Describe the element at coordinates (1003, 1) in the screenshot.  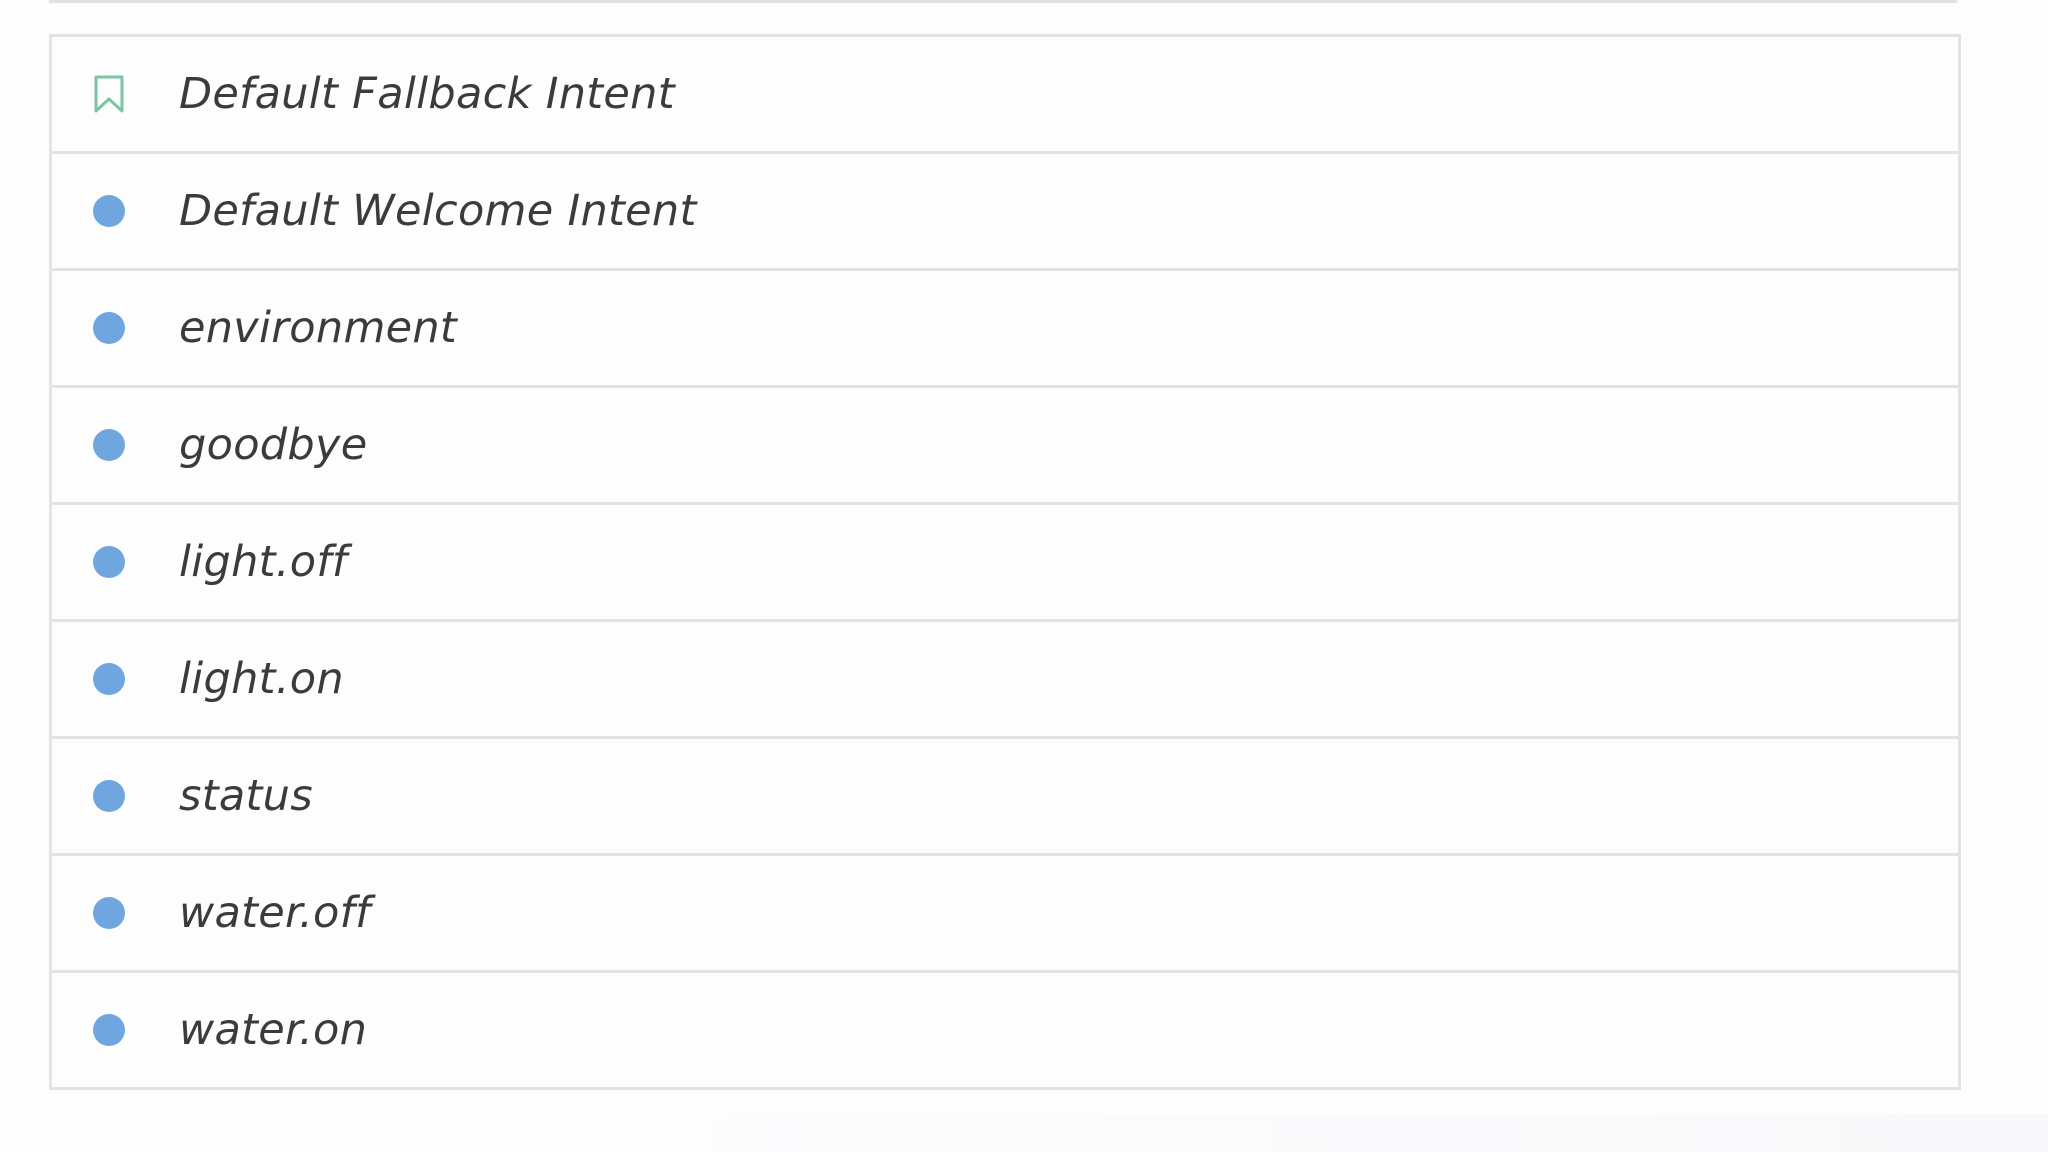
I see `top-divider` at that location.